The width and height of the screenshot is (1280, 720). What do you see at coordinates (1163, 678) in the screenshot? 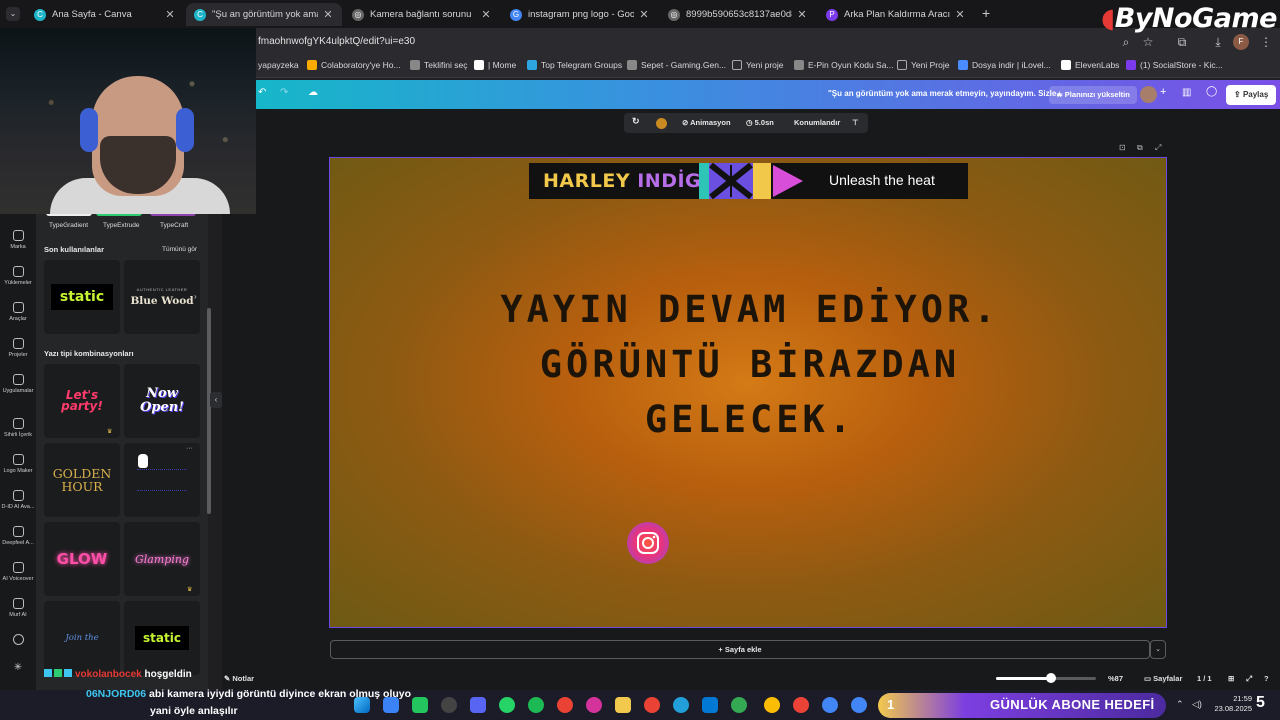
I see `pages-button: ▭ Sayfalar` at bounding box center [1163, 678].